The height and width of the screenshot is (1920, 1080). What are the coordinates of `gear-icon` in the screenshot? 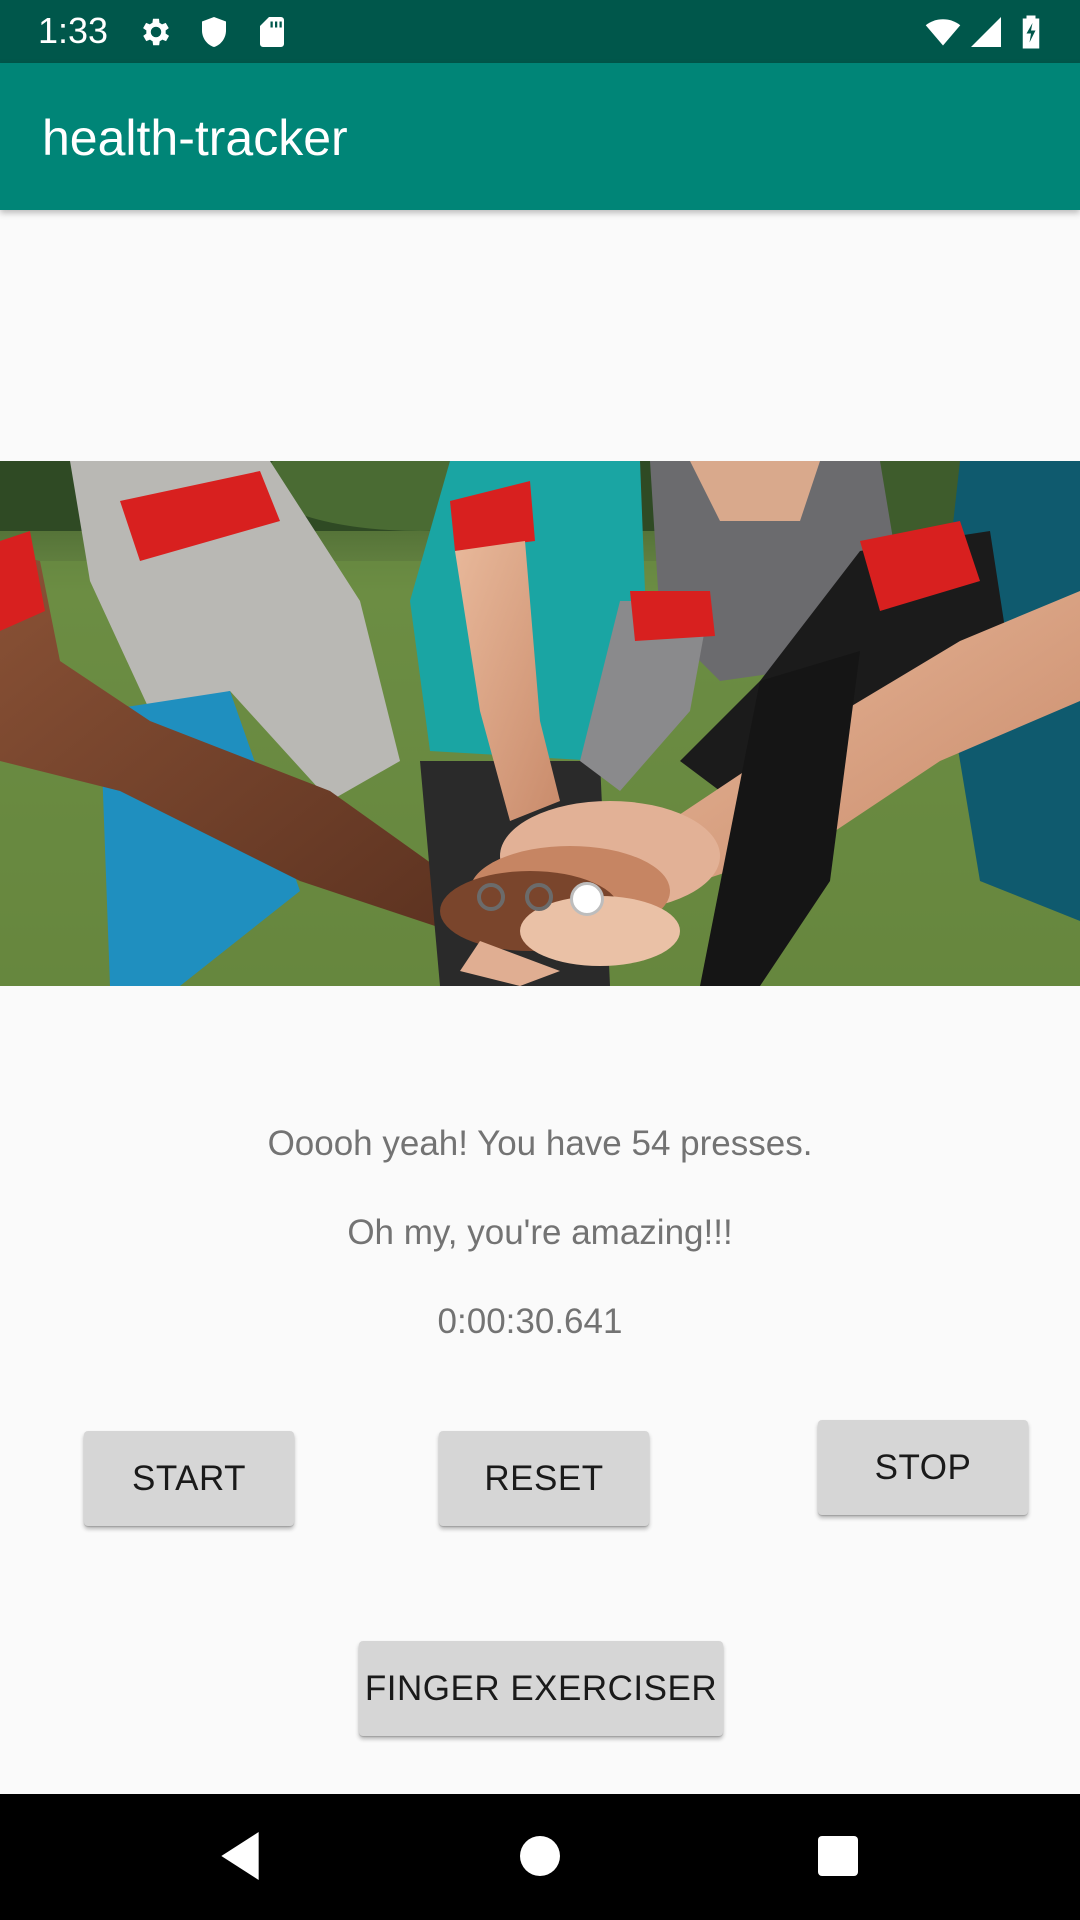 It's located at (156, 32).